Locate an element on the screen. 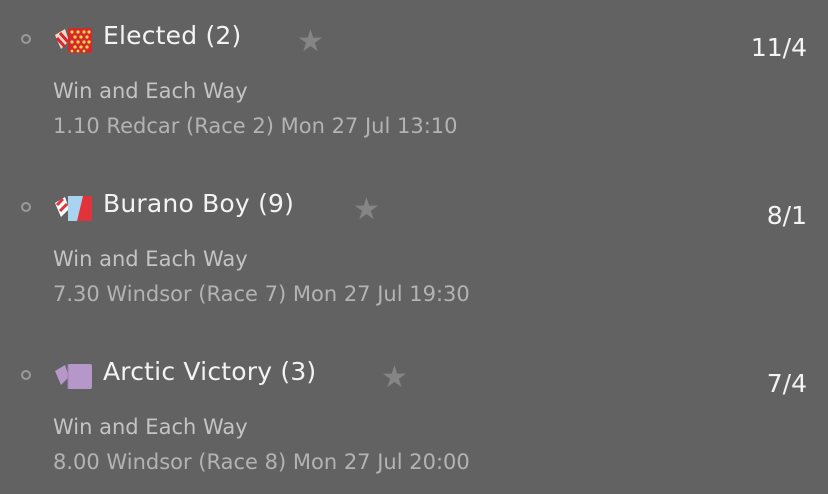 This screenshot has height=494, width=828. horse-name: Burano Boy (9) is located at coordinates (198, 203).